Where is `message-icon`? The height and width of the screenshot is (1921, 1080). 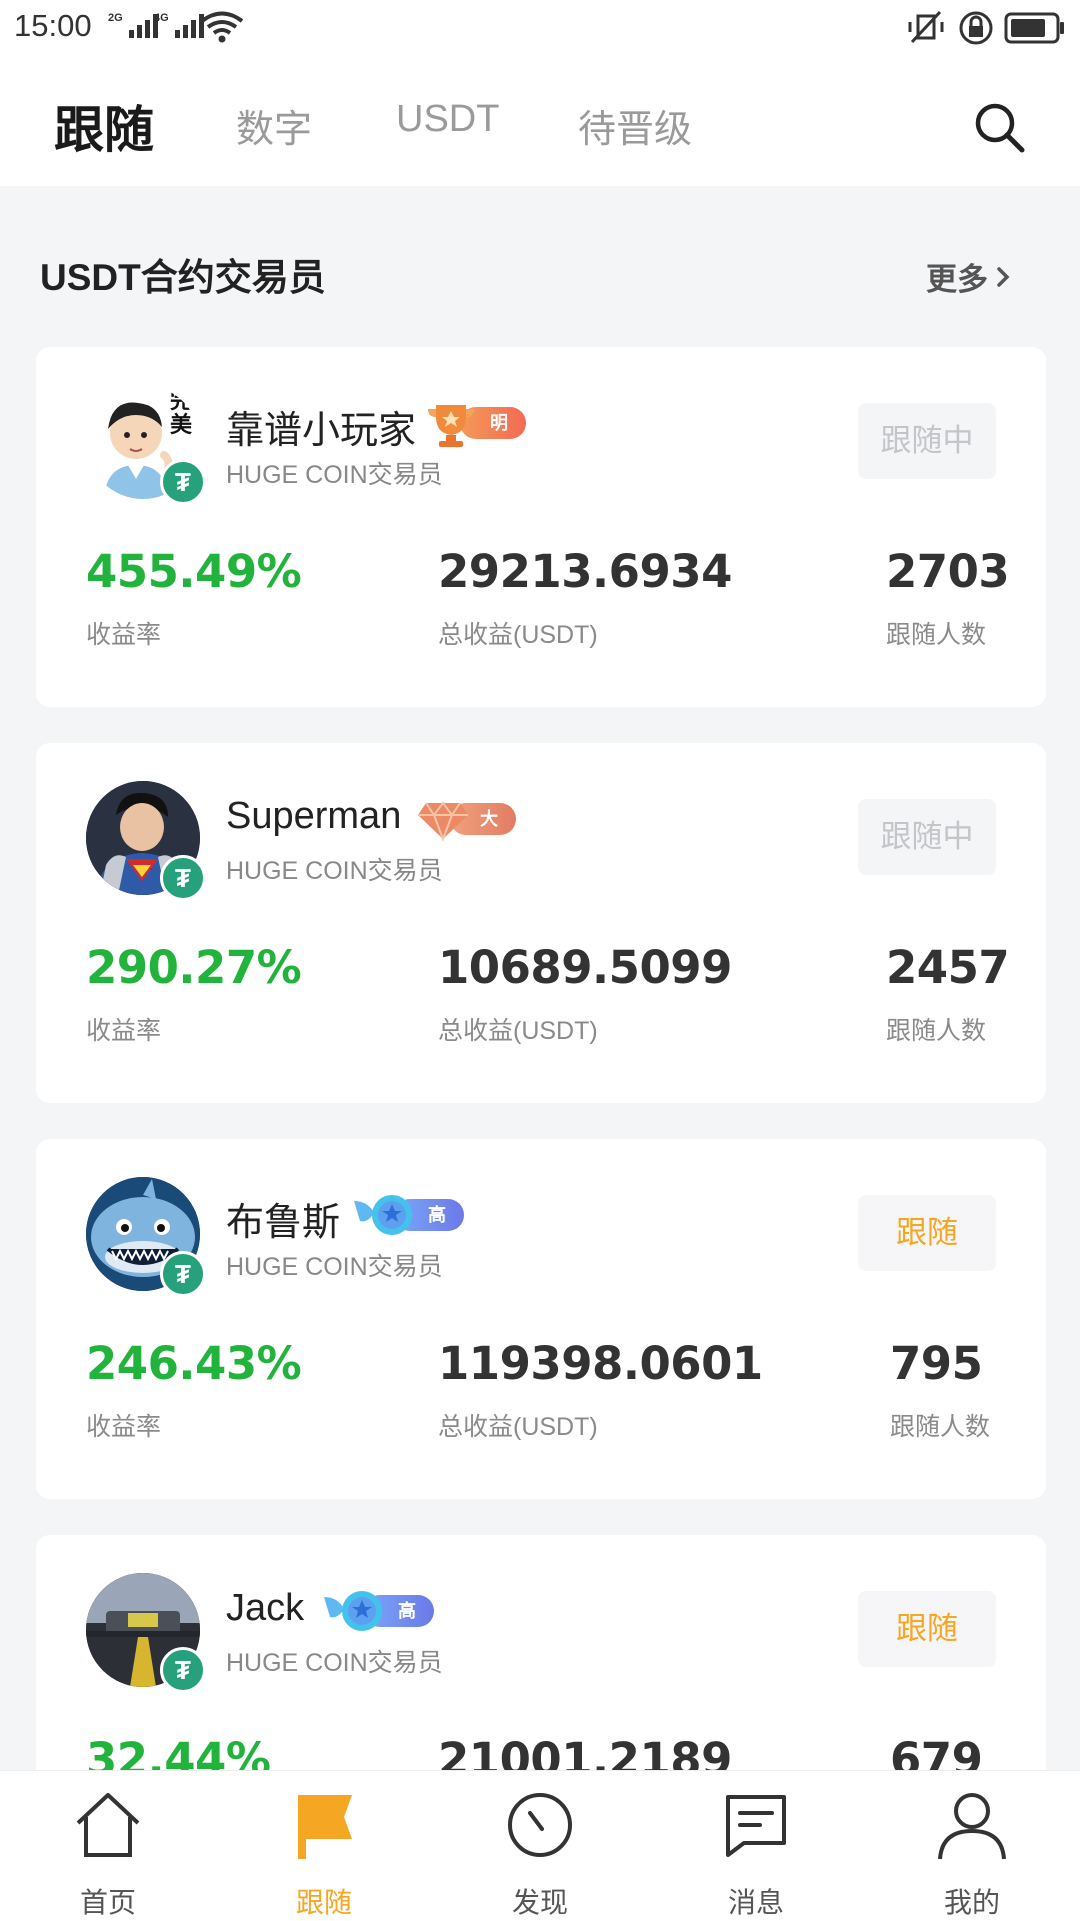
message-icon is located at coordinates (756, 1826).